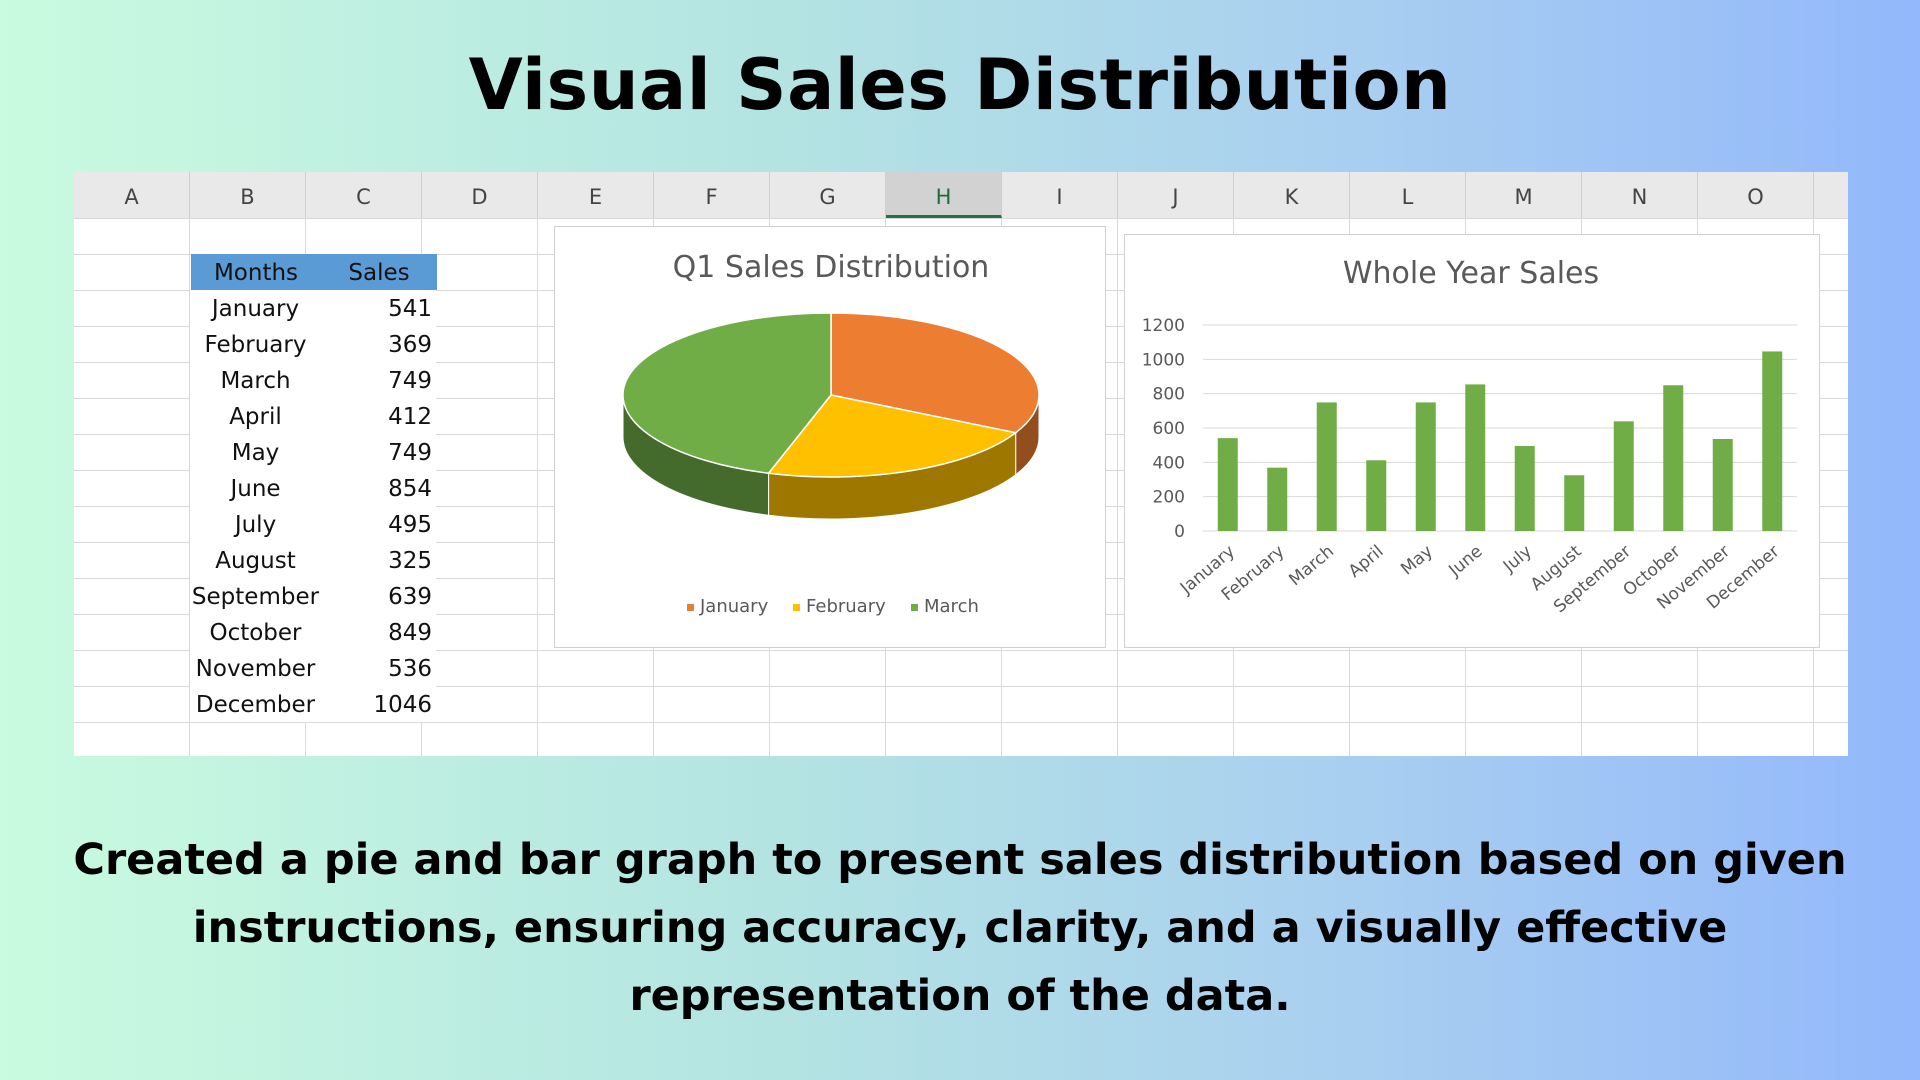 The height and width of the screenshot is (1080, 1920). I want to click on bar-february, so click(1277, 499).